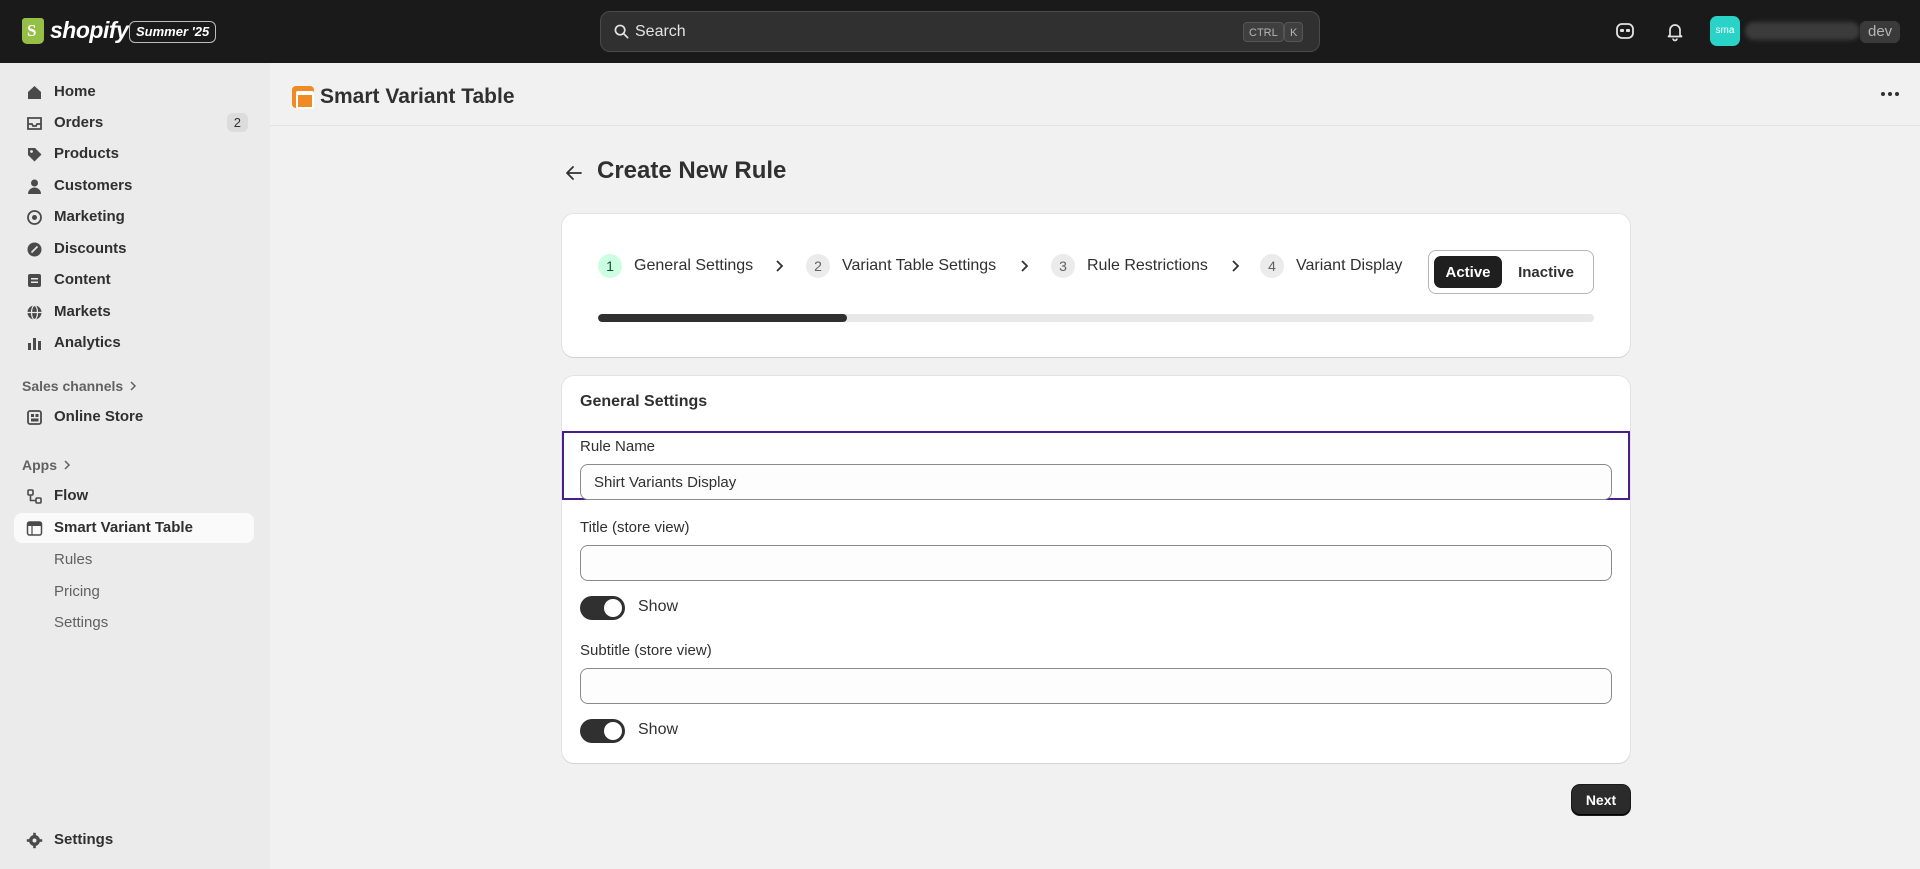  What do you see at coordinates (134, 154) in the screenshot?
I see `sidebar-item-products: Products` at bounding box center [134, 154].